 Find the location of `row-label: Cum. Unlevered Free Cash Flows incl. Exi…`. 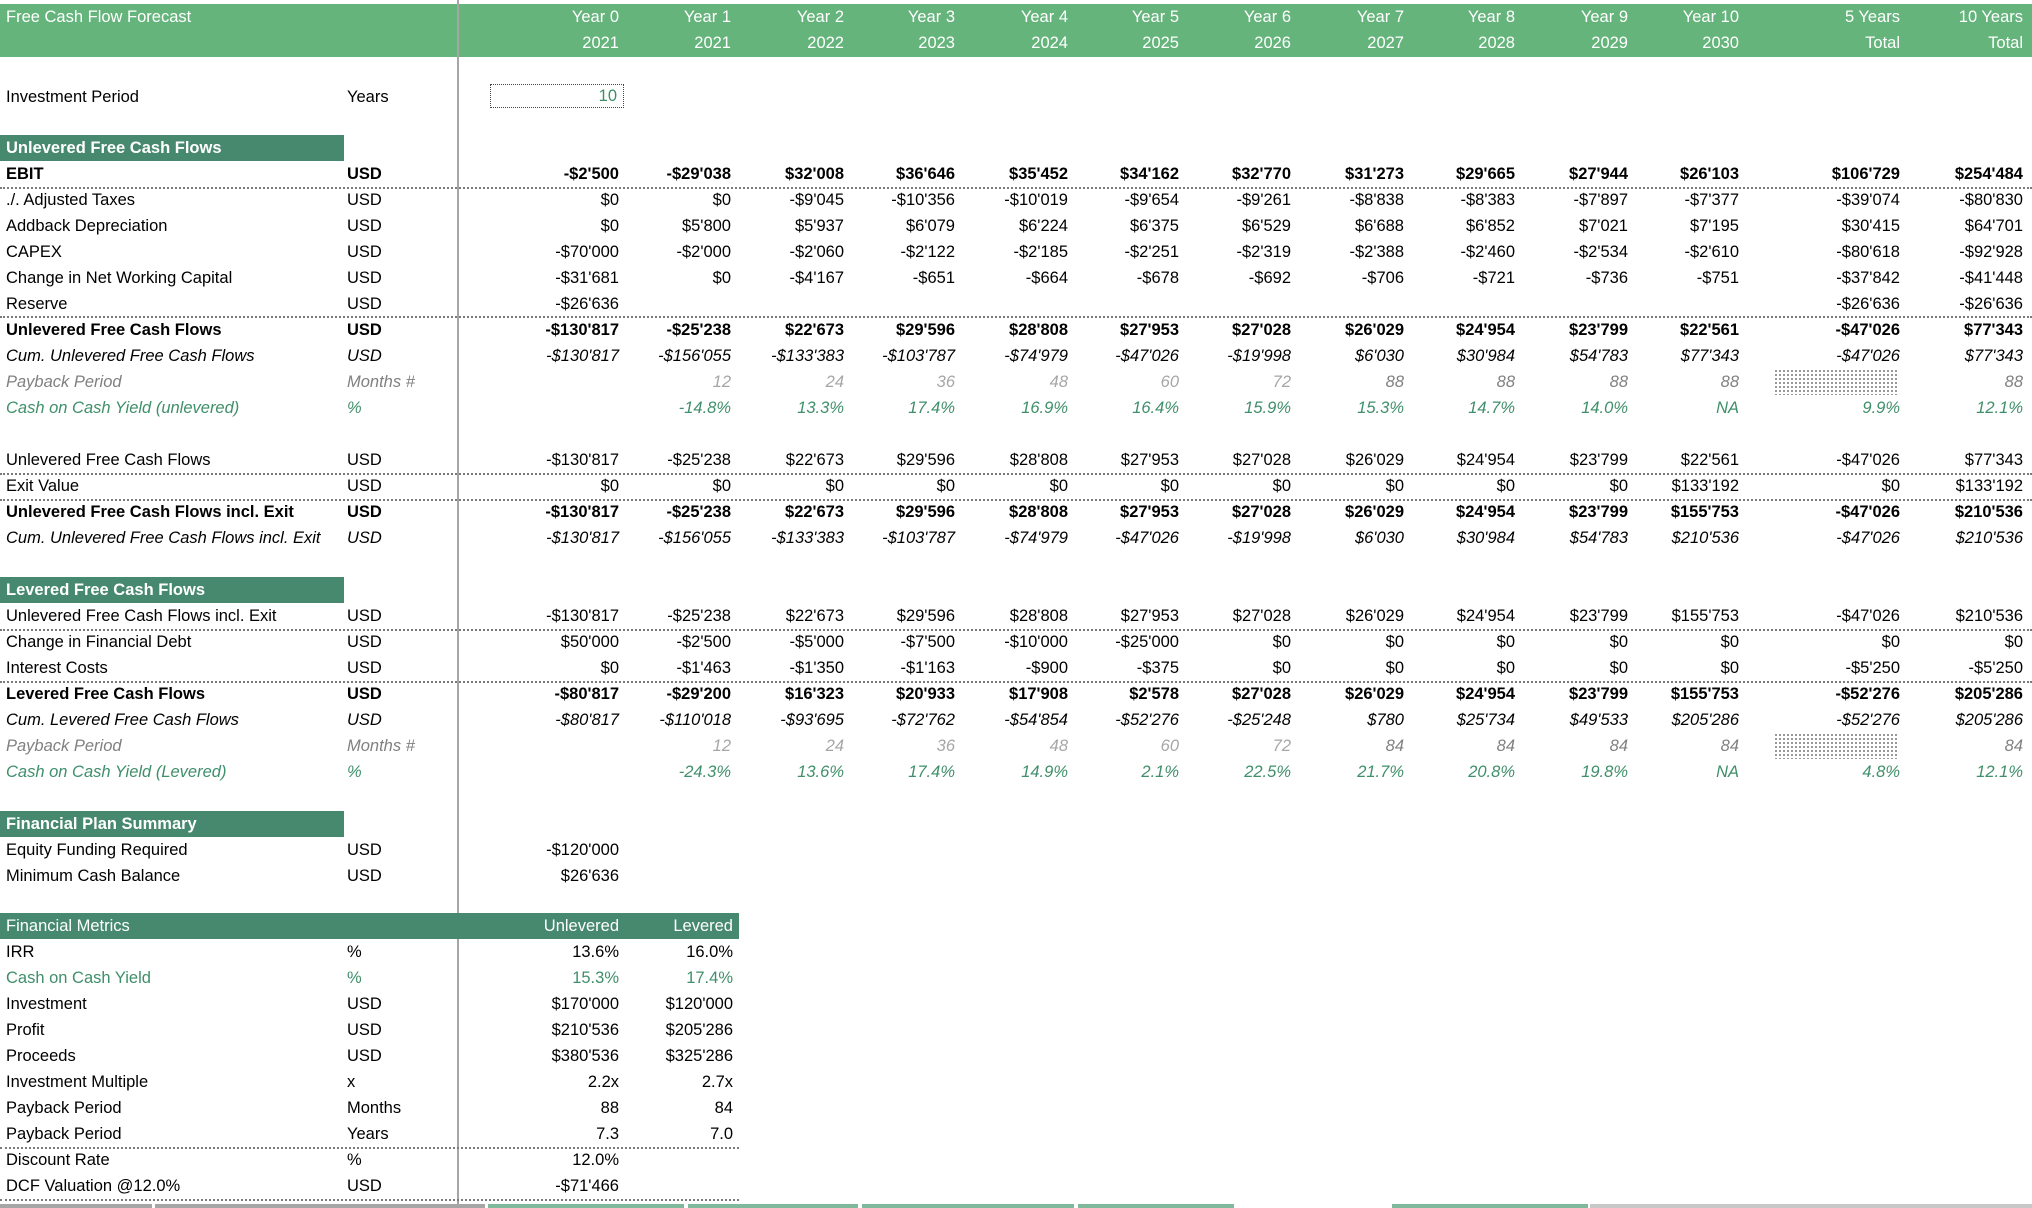

row-label: Cum. Unlevered Free Cash Flows incl. Exi… is located at coordinates (163, 538).